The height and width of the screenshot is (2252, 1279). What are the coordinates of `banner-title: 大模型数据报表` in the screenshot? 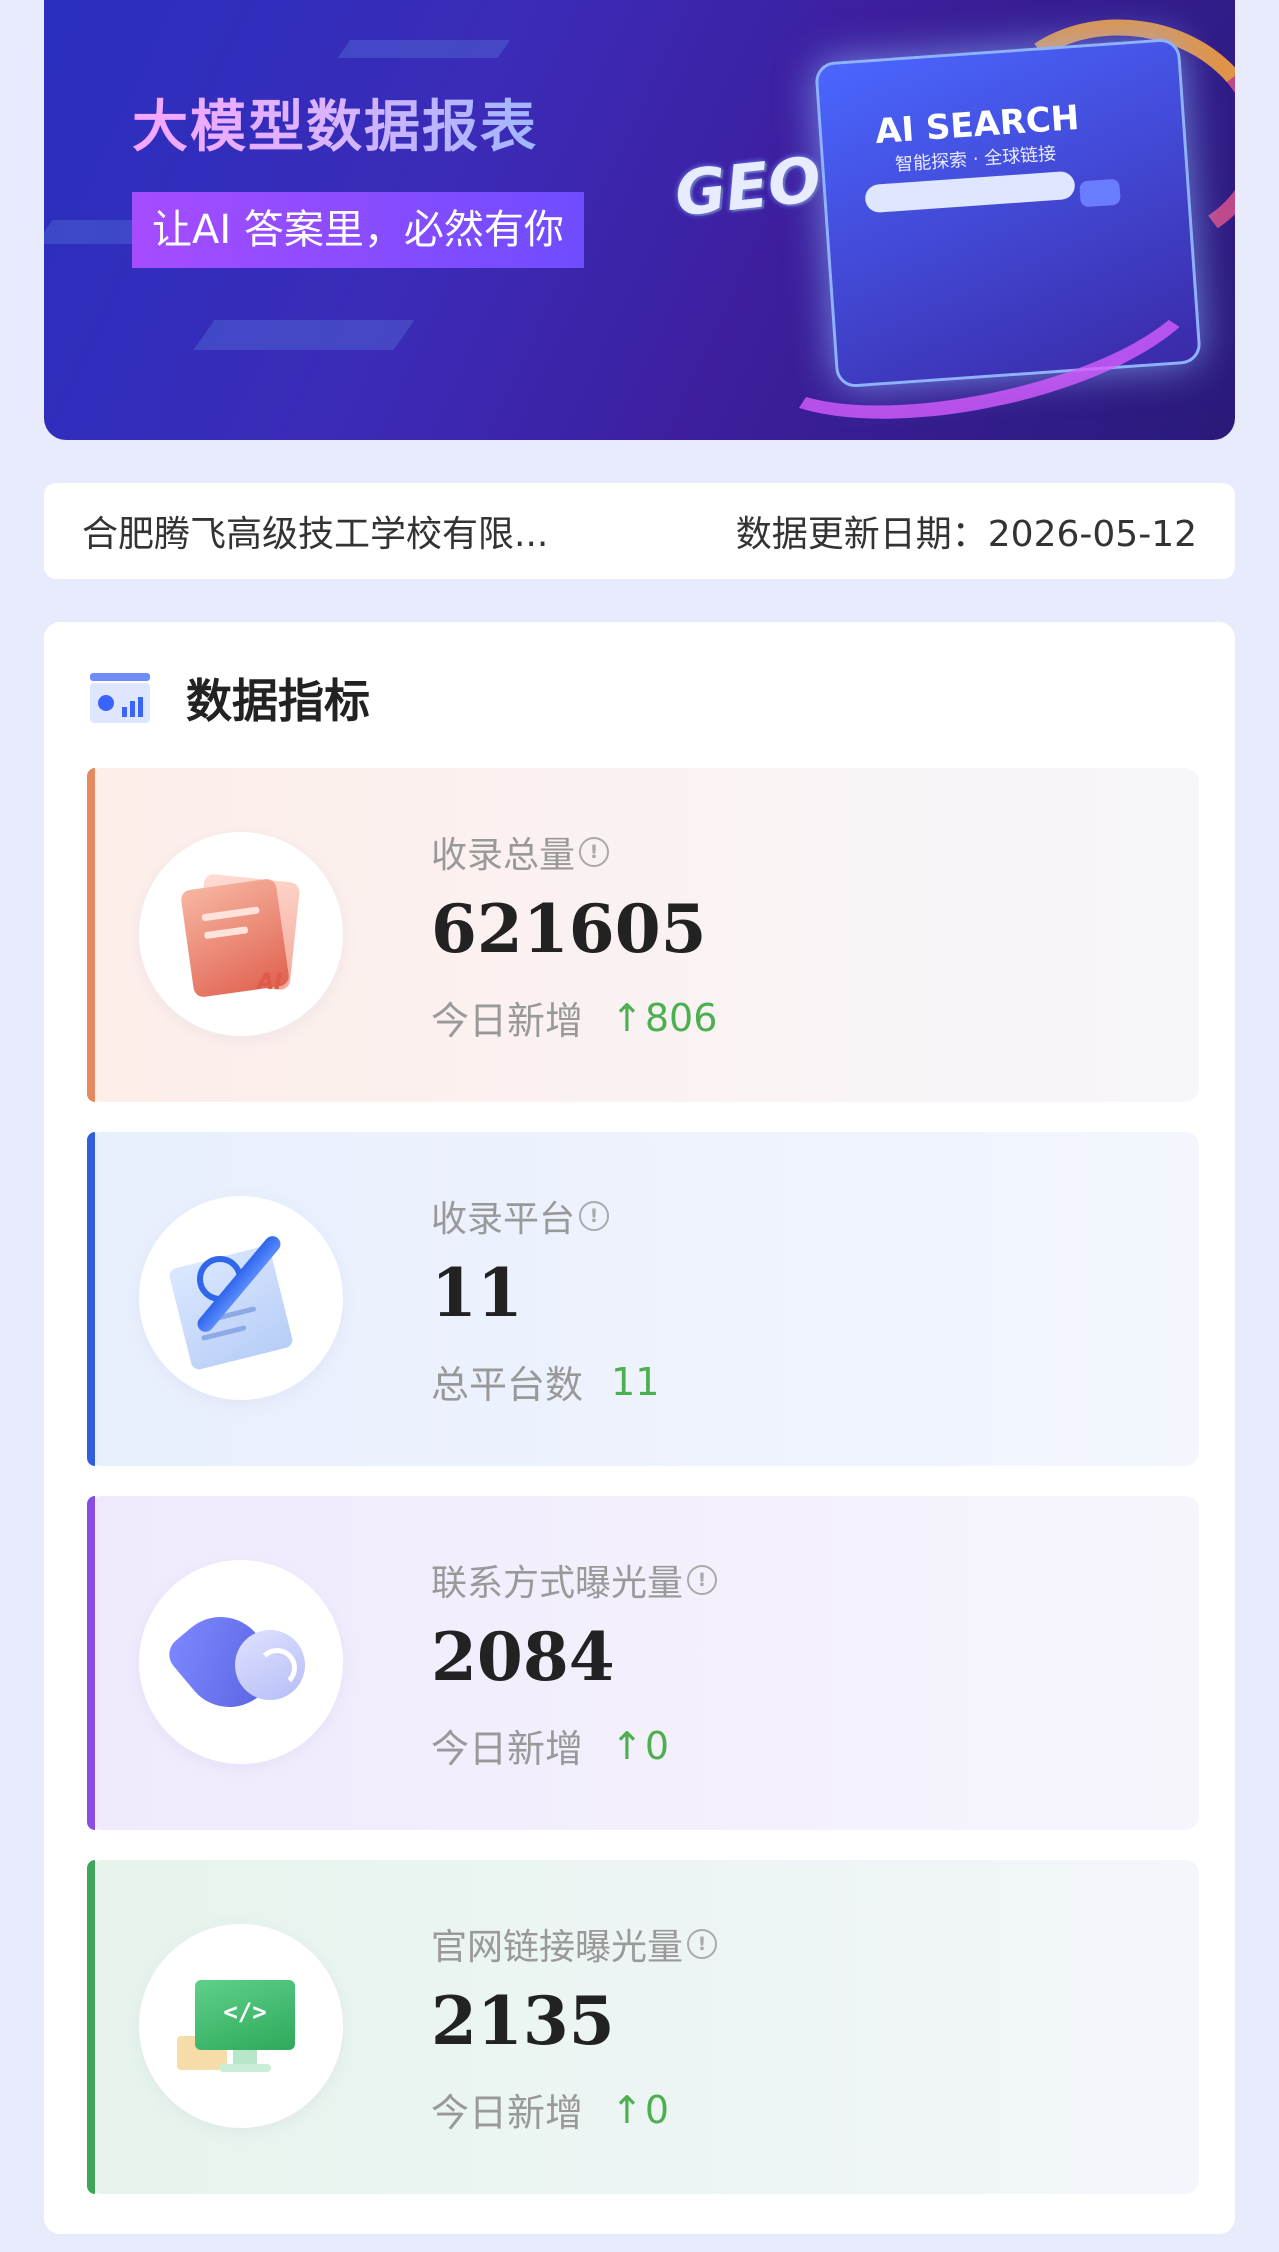 It's located at (335, 122).